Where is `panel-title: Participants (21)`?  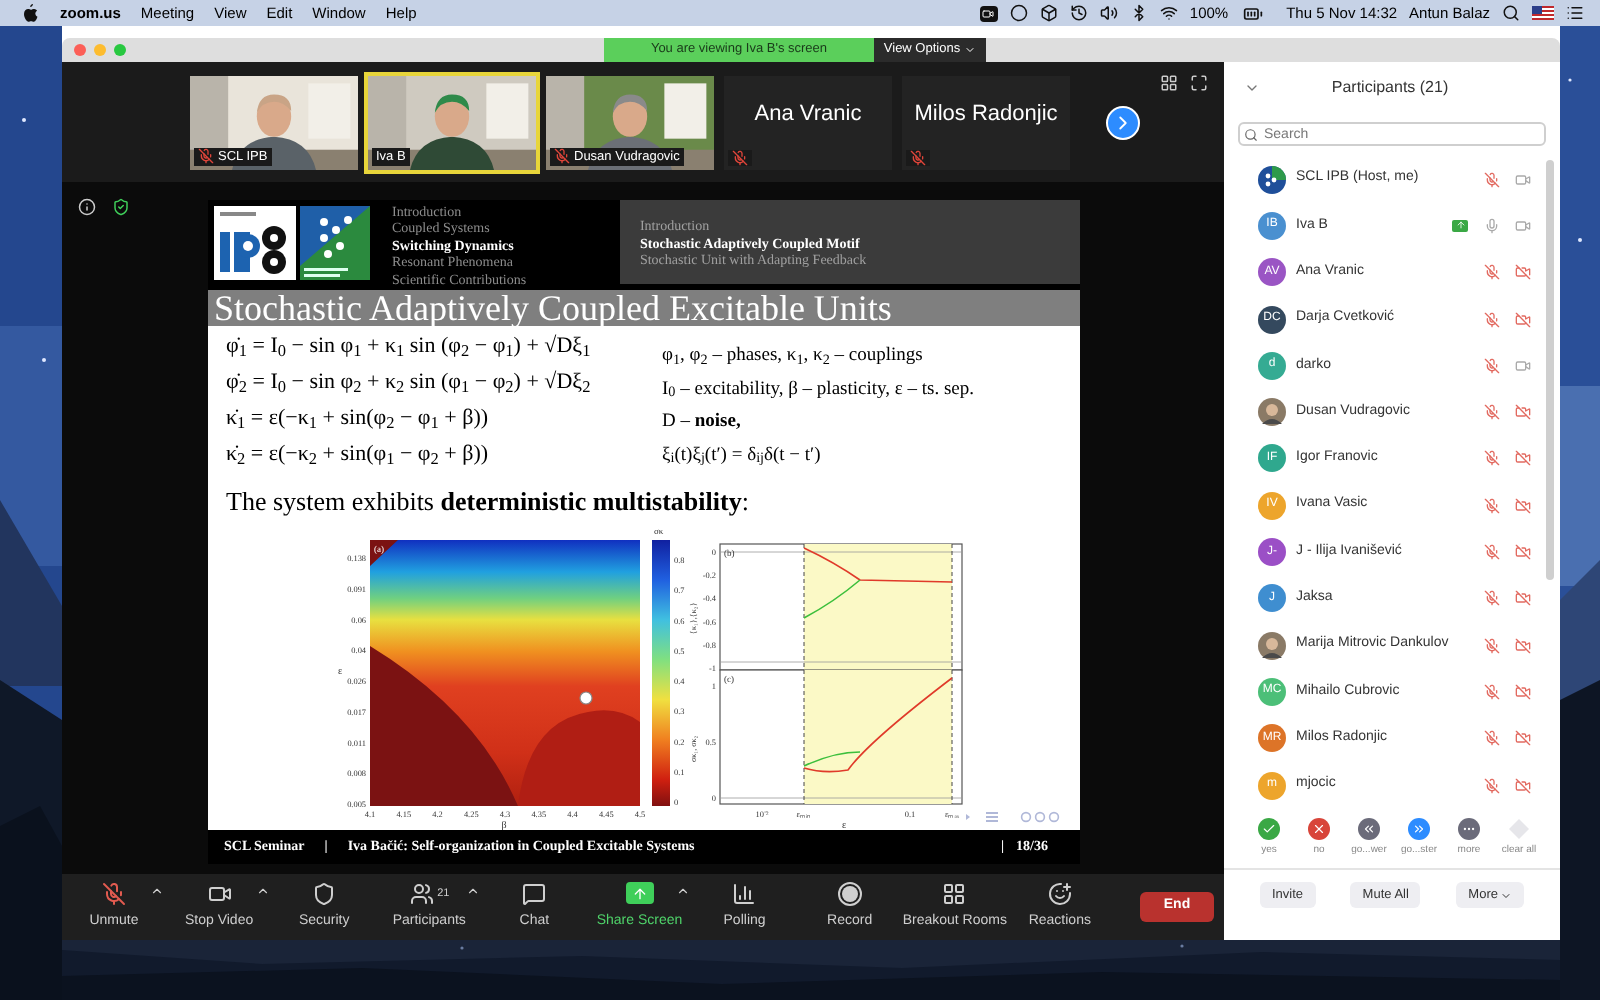 panel-title: Participants (21) is located at coordinates (1390, 88).